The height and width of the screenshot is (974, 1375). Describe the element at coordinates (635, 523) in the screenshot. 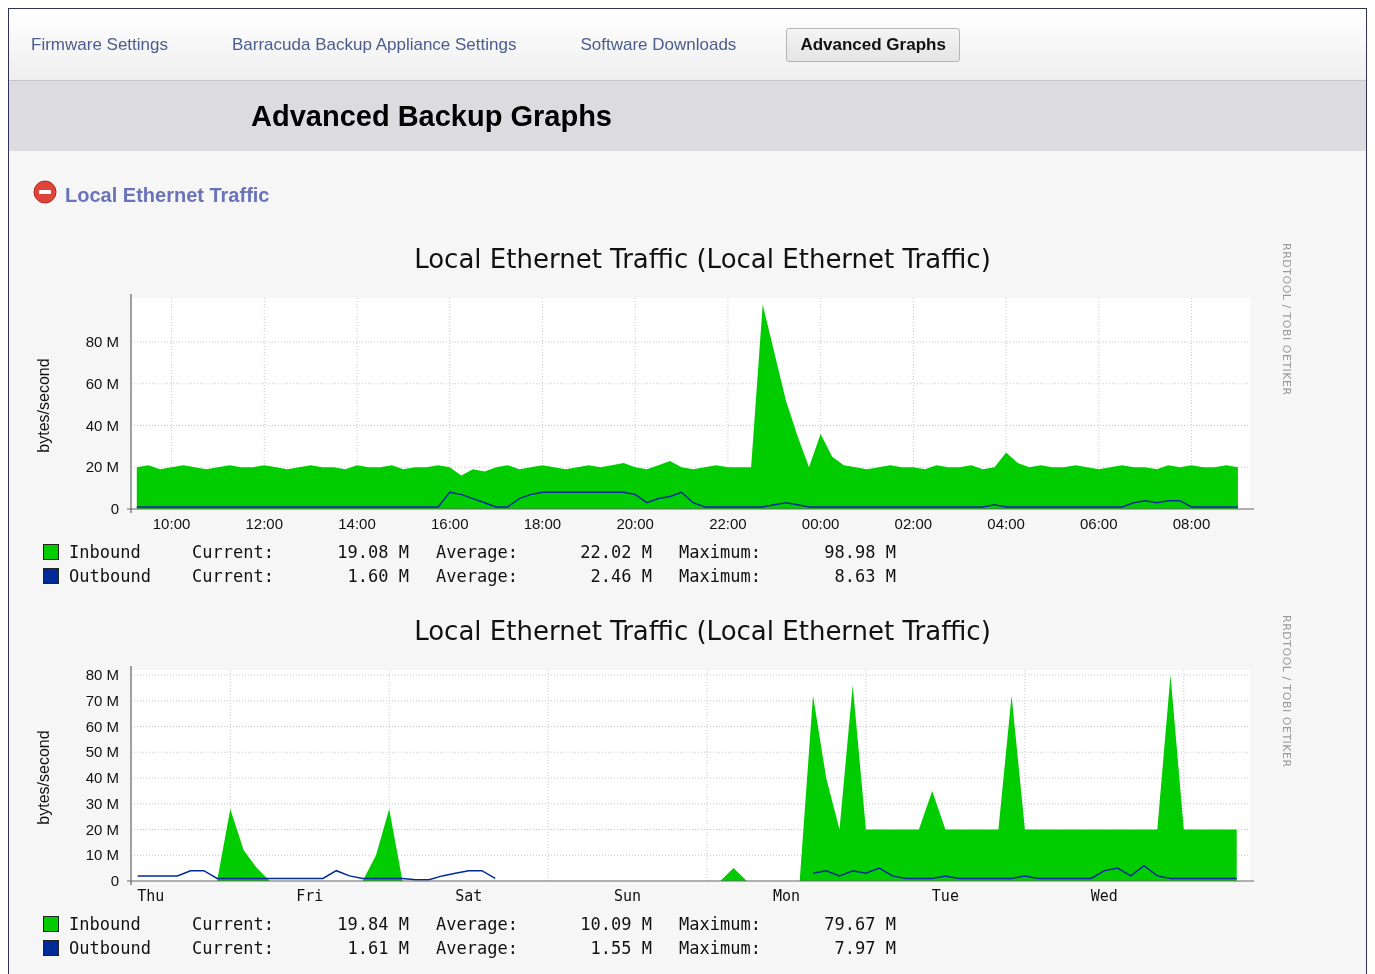

I see `x-tick-label: 20:00` at that location.